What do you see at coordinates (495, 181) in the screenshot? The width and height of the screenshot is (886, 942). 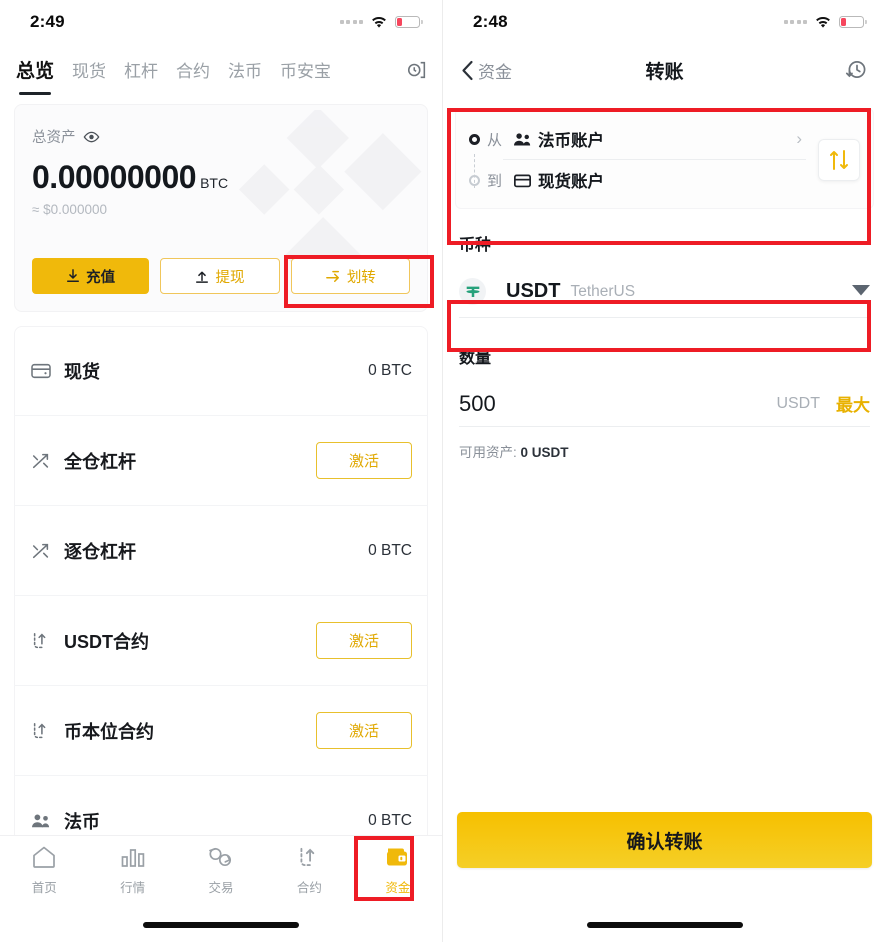 I see `to-tag: 到` at bounding box center [495, 181].